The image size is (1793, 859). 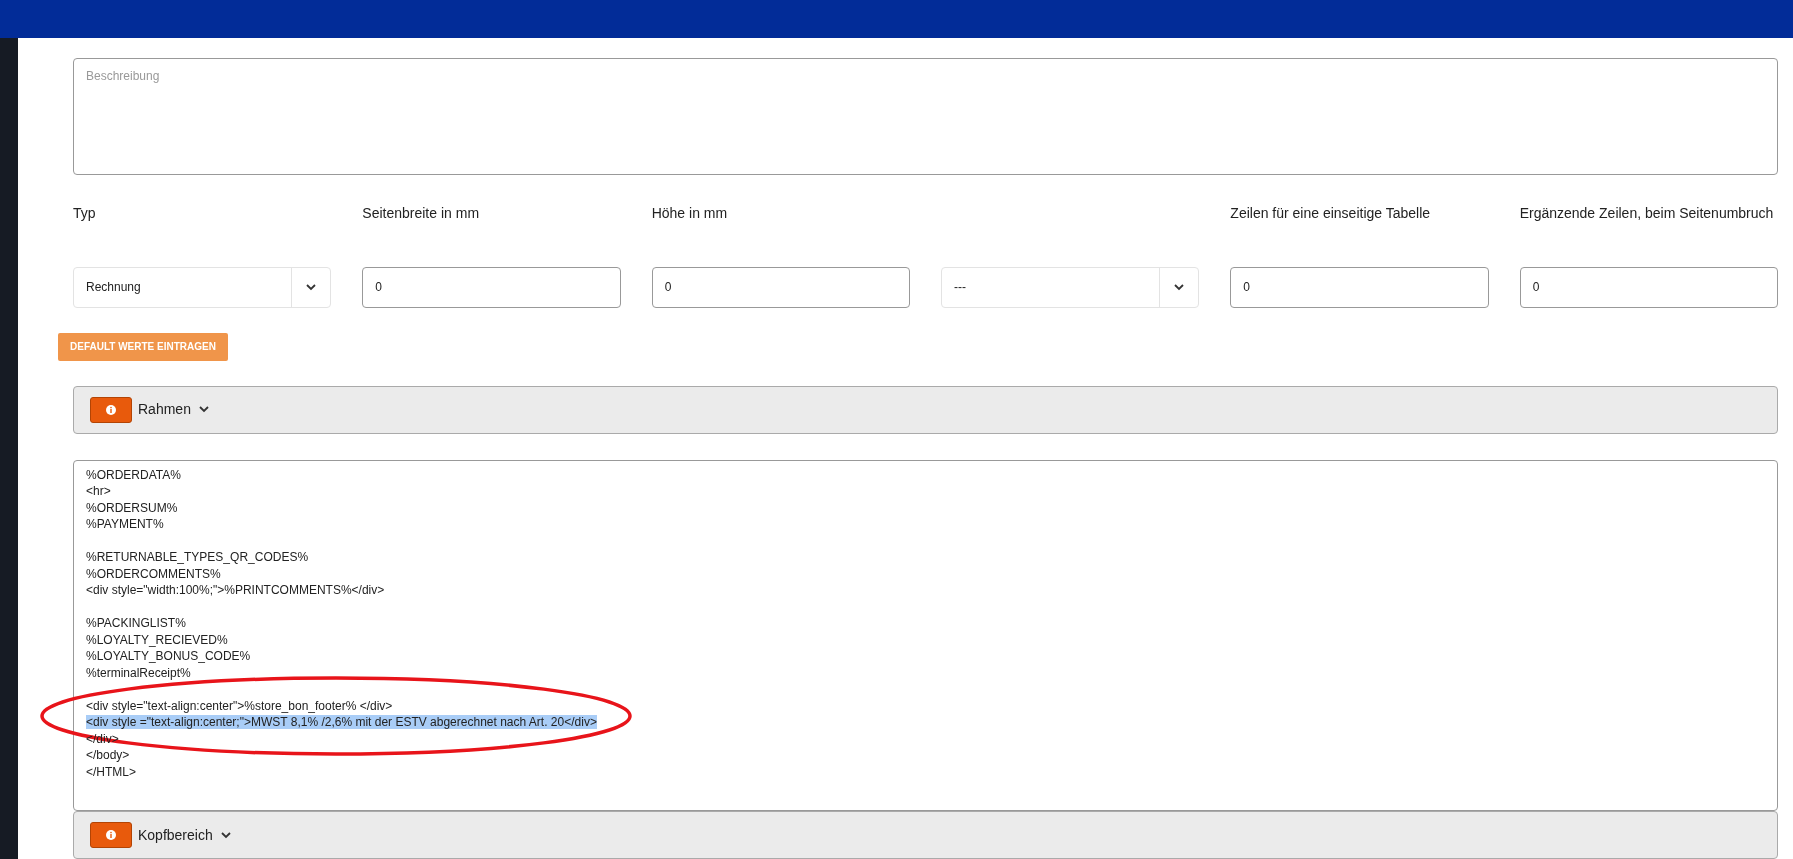 I want to click on field-label: Typ, so click(x=84, y=212).